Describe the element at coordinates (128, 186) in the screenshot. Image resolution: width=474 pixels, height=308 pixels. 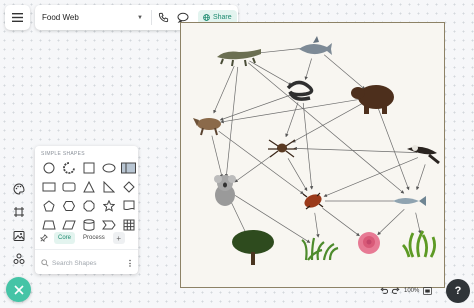
I see `diamond-shape` at that location.